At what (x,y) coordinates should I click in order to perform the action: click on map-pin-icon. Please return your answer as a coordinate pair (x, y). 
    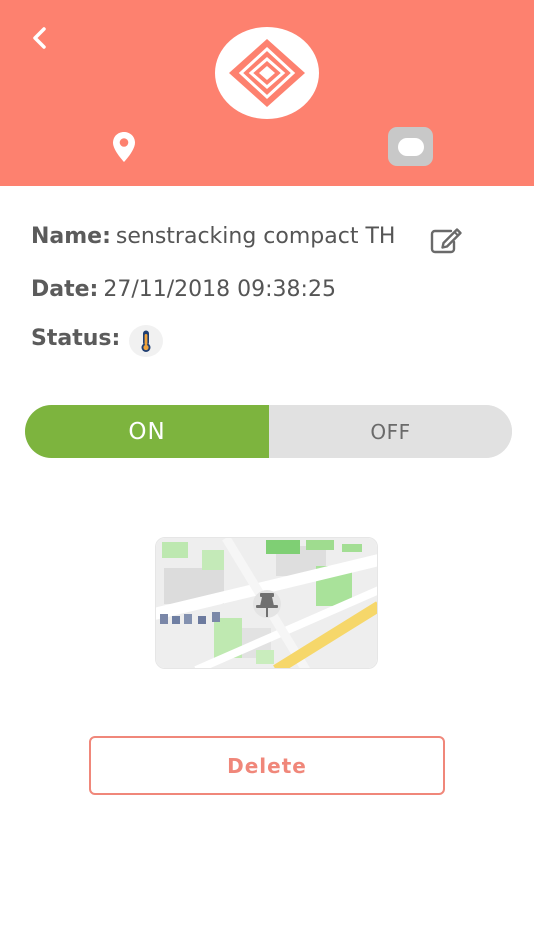
    Looking at the image, I should click on (124, 147).